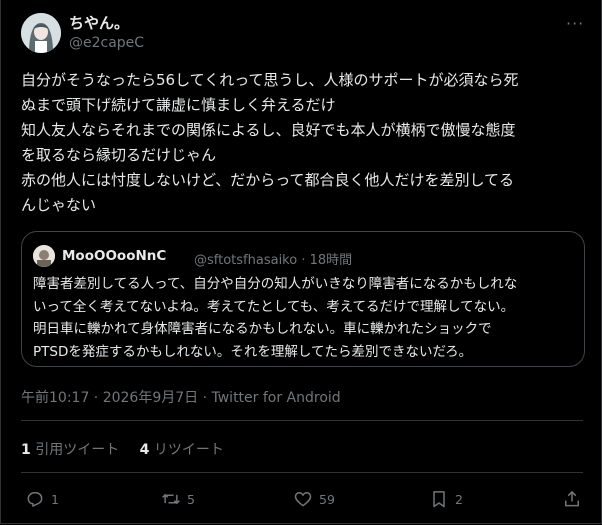  What do you see at coordinates (191, 499) in the screenshot?
I see `retweet-count: 5` at bounding box center [191, 499].